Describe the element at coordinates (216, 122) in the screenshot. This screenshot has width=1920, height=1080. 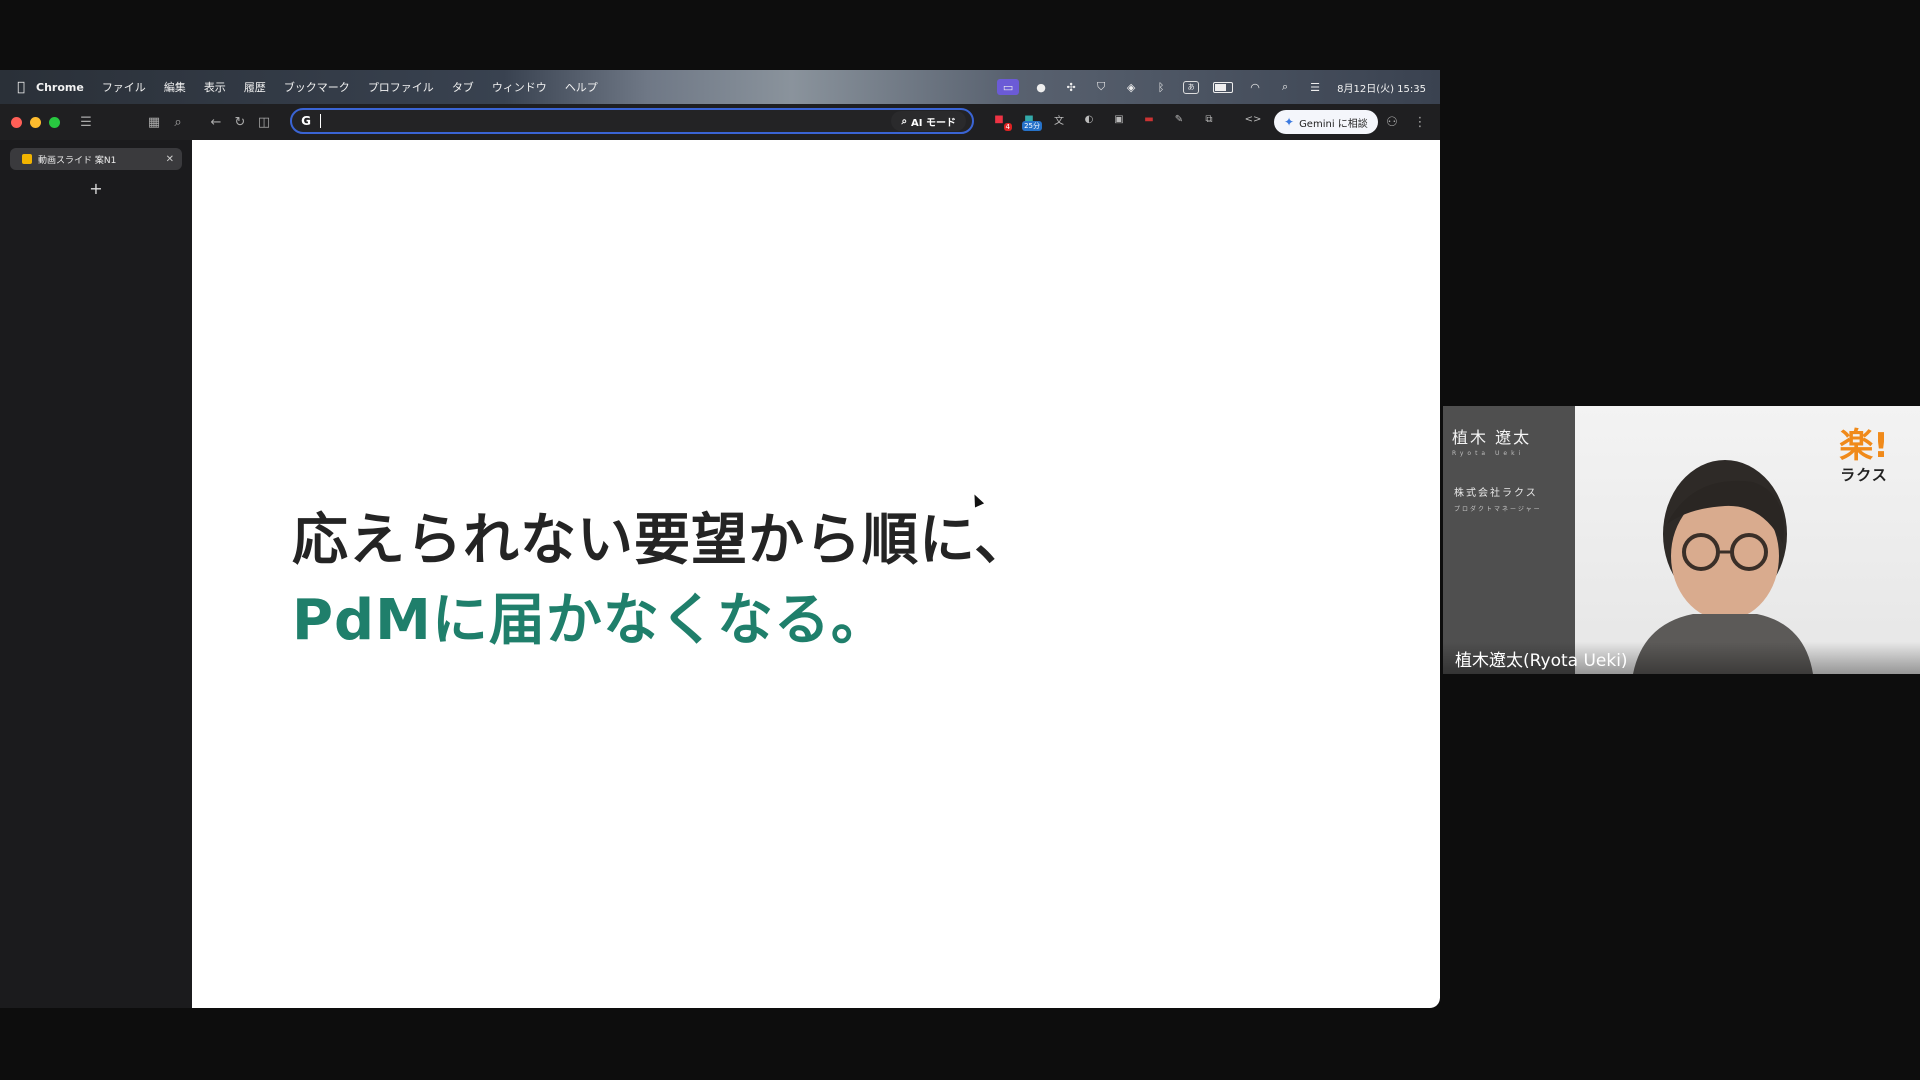
I see `back-icon: ←` at that location.